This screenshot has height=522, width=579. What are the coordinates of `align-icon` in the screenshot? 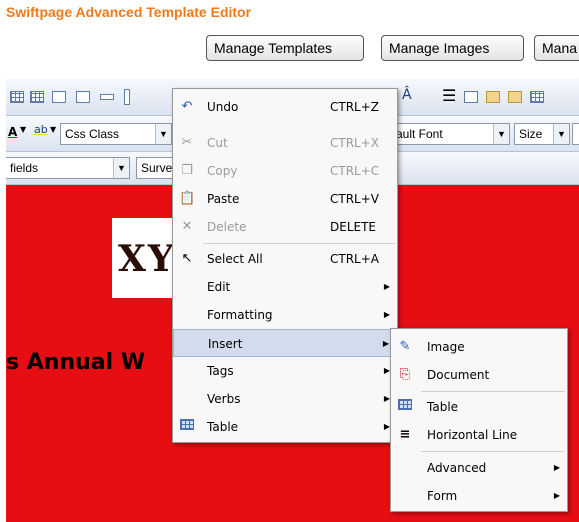 It's located at (471, 97).